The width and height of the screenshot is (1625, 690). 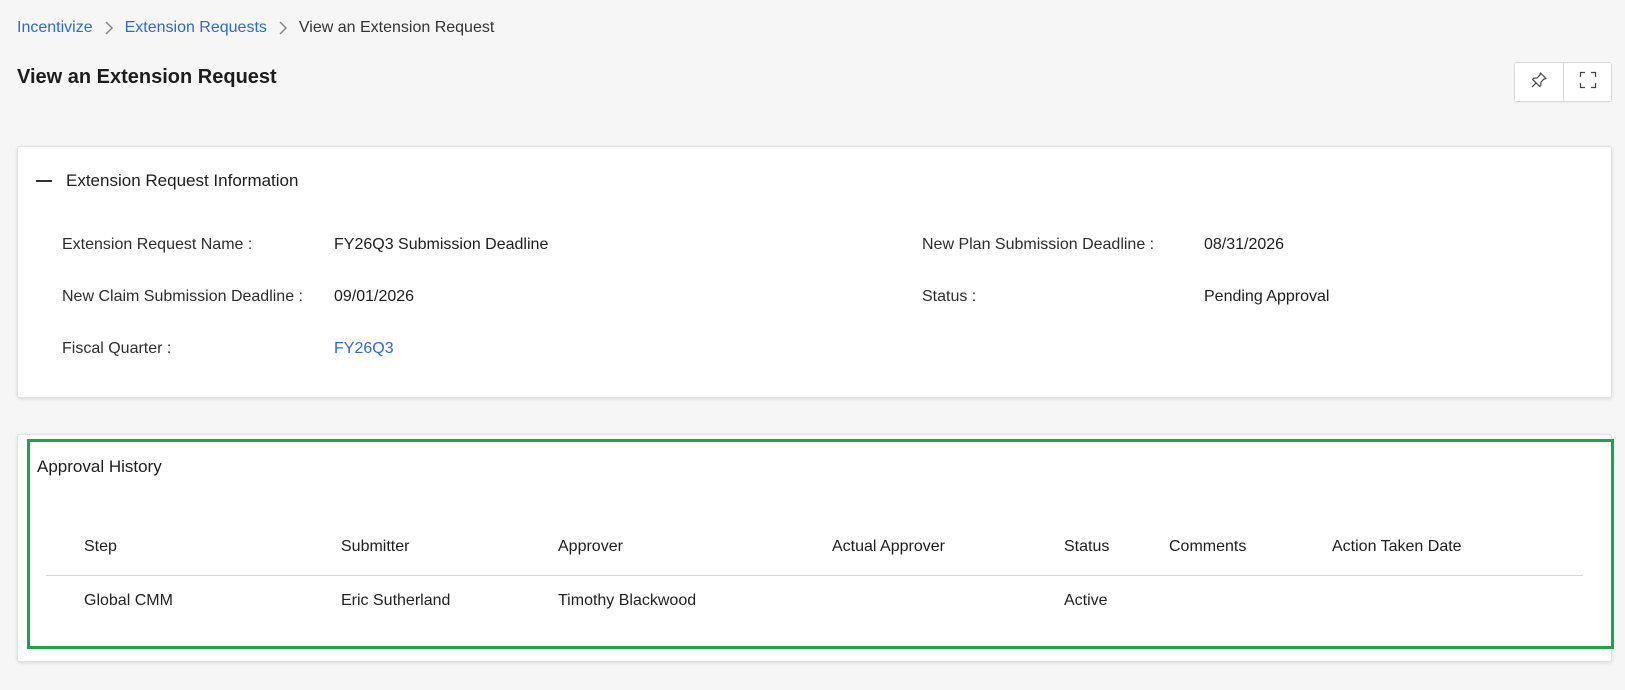 I want to click on section-header: Extension Request Information, so click(x=167, y=181).